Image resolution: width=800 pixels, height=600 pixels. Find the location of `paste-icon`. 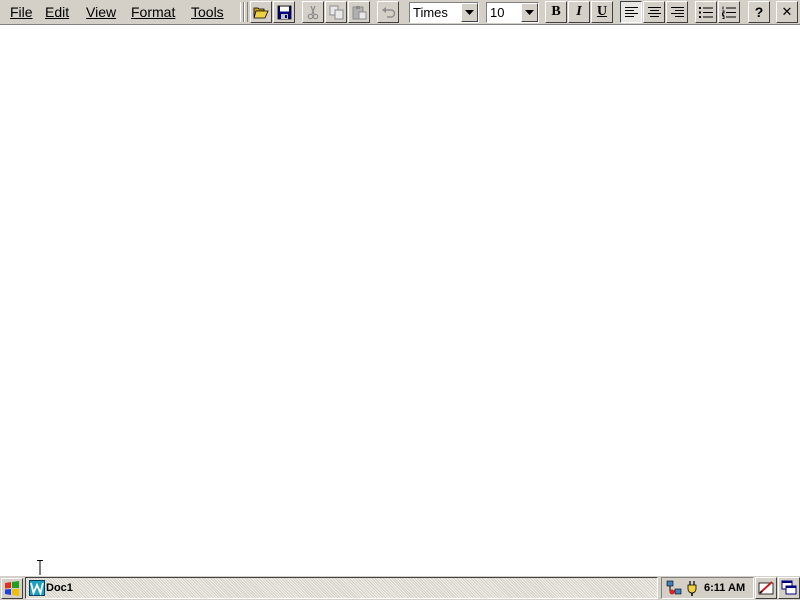

paste-icon is located at coordinates (359, 12).